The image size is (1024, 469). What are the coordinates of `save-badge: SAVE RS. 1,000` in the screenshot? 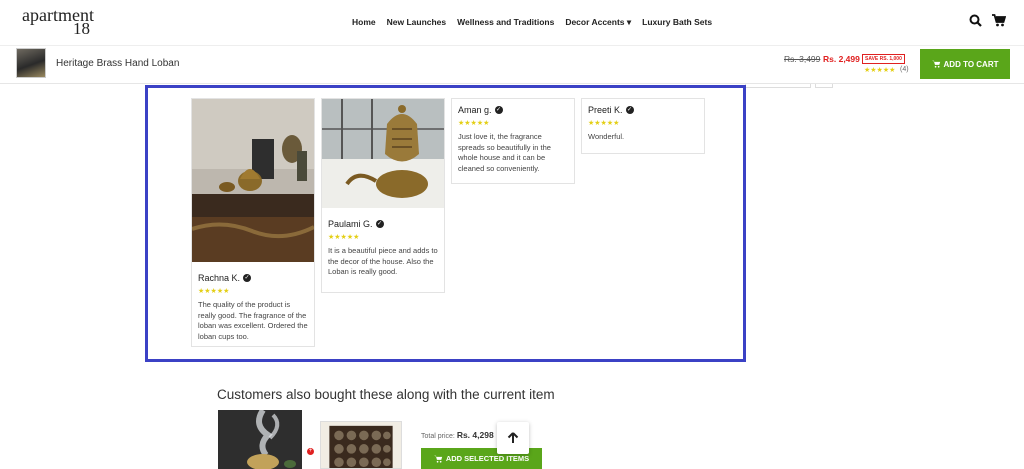 It's located at (883, 59).